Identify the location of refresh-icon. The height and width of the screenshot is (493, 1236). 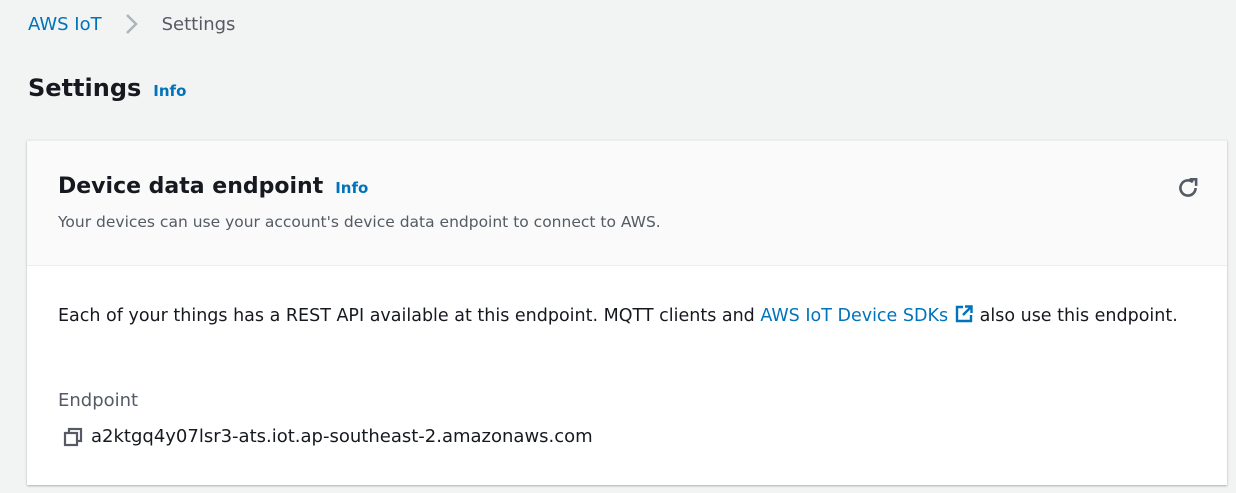
(1188, 188).